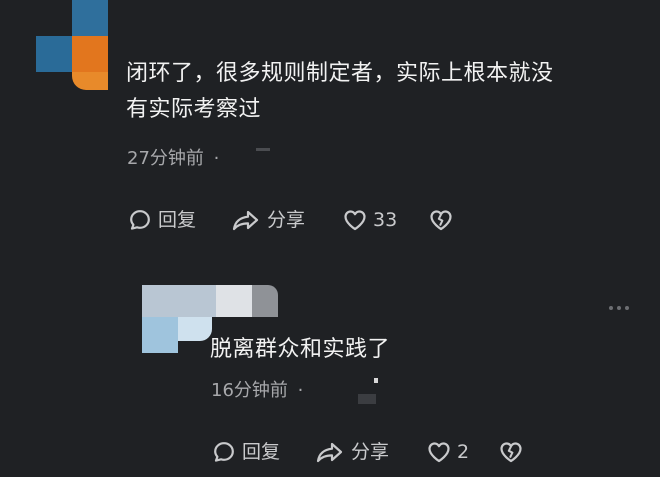 This screenshot has width=660, height=477. Describe the element at coordinates (385, 220) in the screenshot. I see `like-count: 33` at that location.